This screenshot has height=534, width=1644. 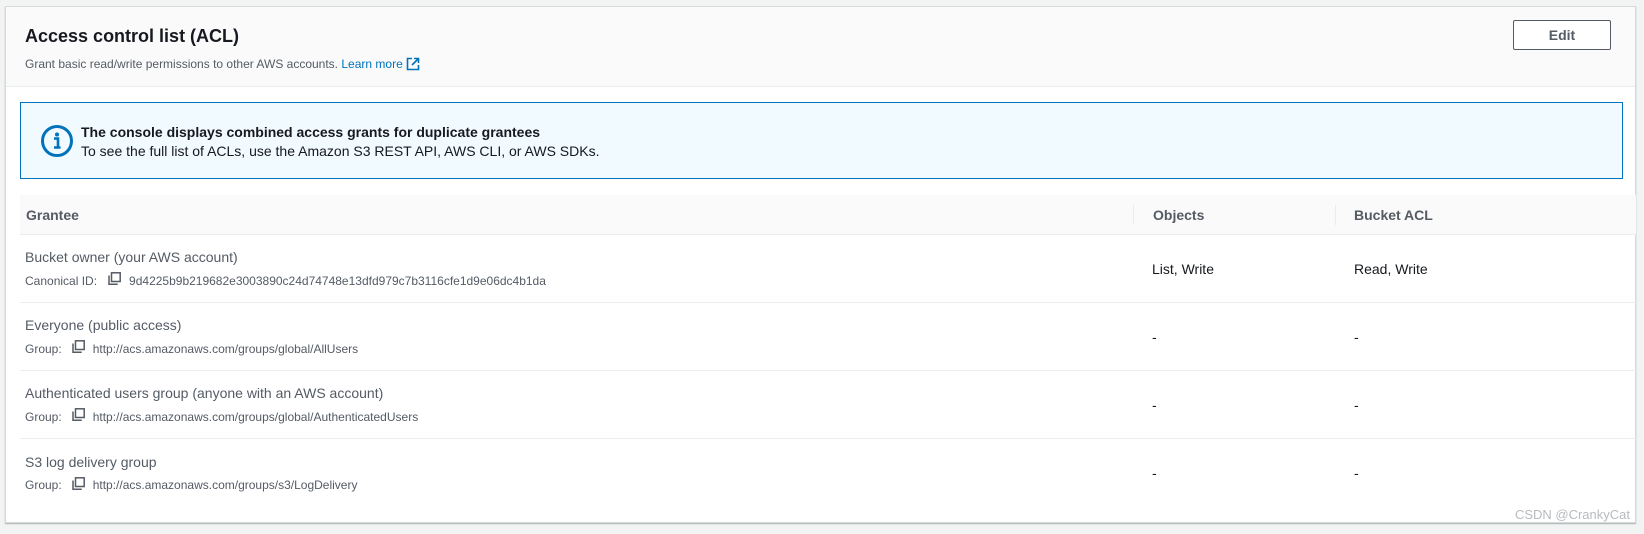 What do you see at coordinates (1562, 35) in the screenshot?
I see `edit-button: Edit` at bounding box center [1562, 35].